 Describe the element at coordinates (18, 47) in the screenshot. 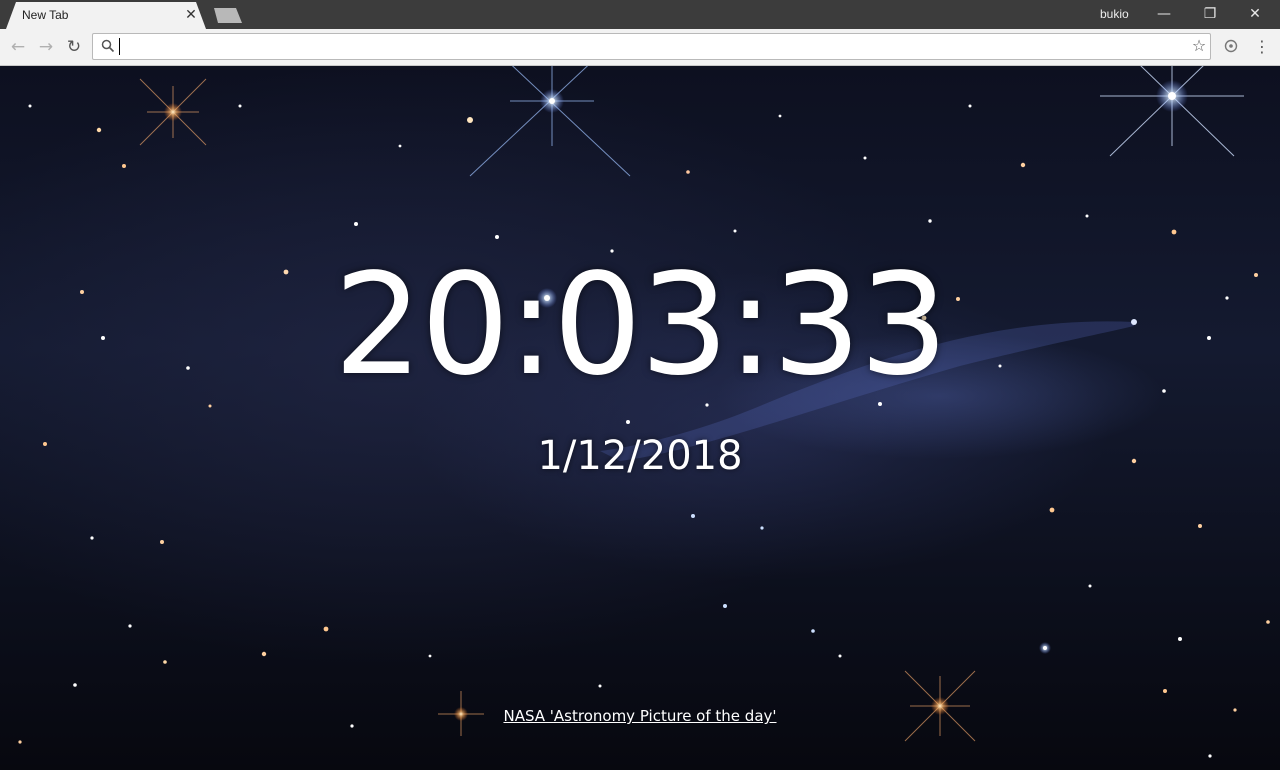

I see `back-button: ←` at that location.